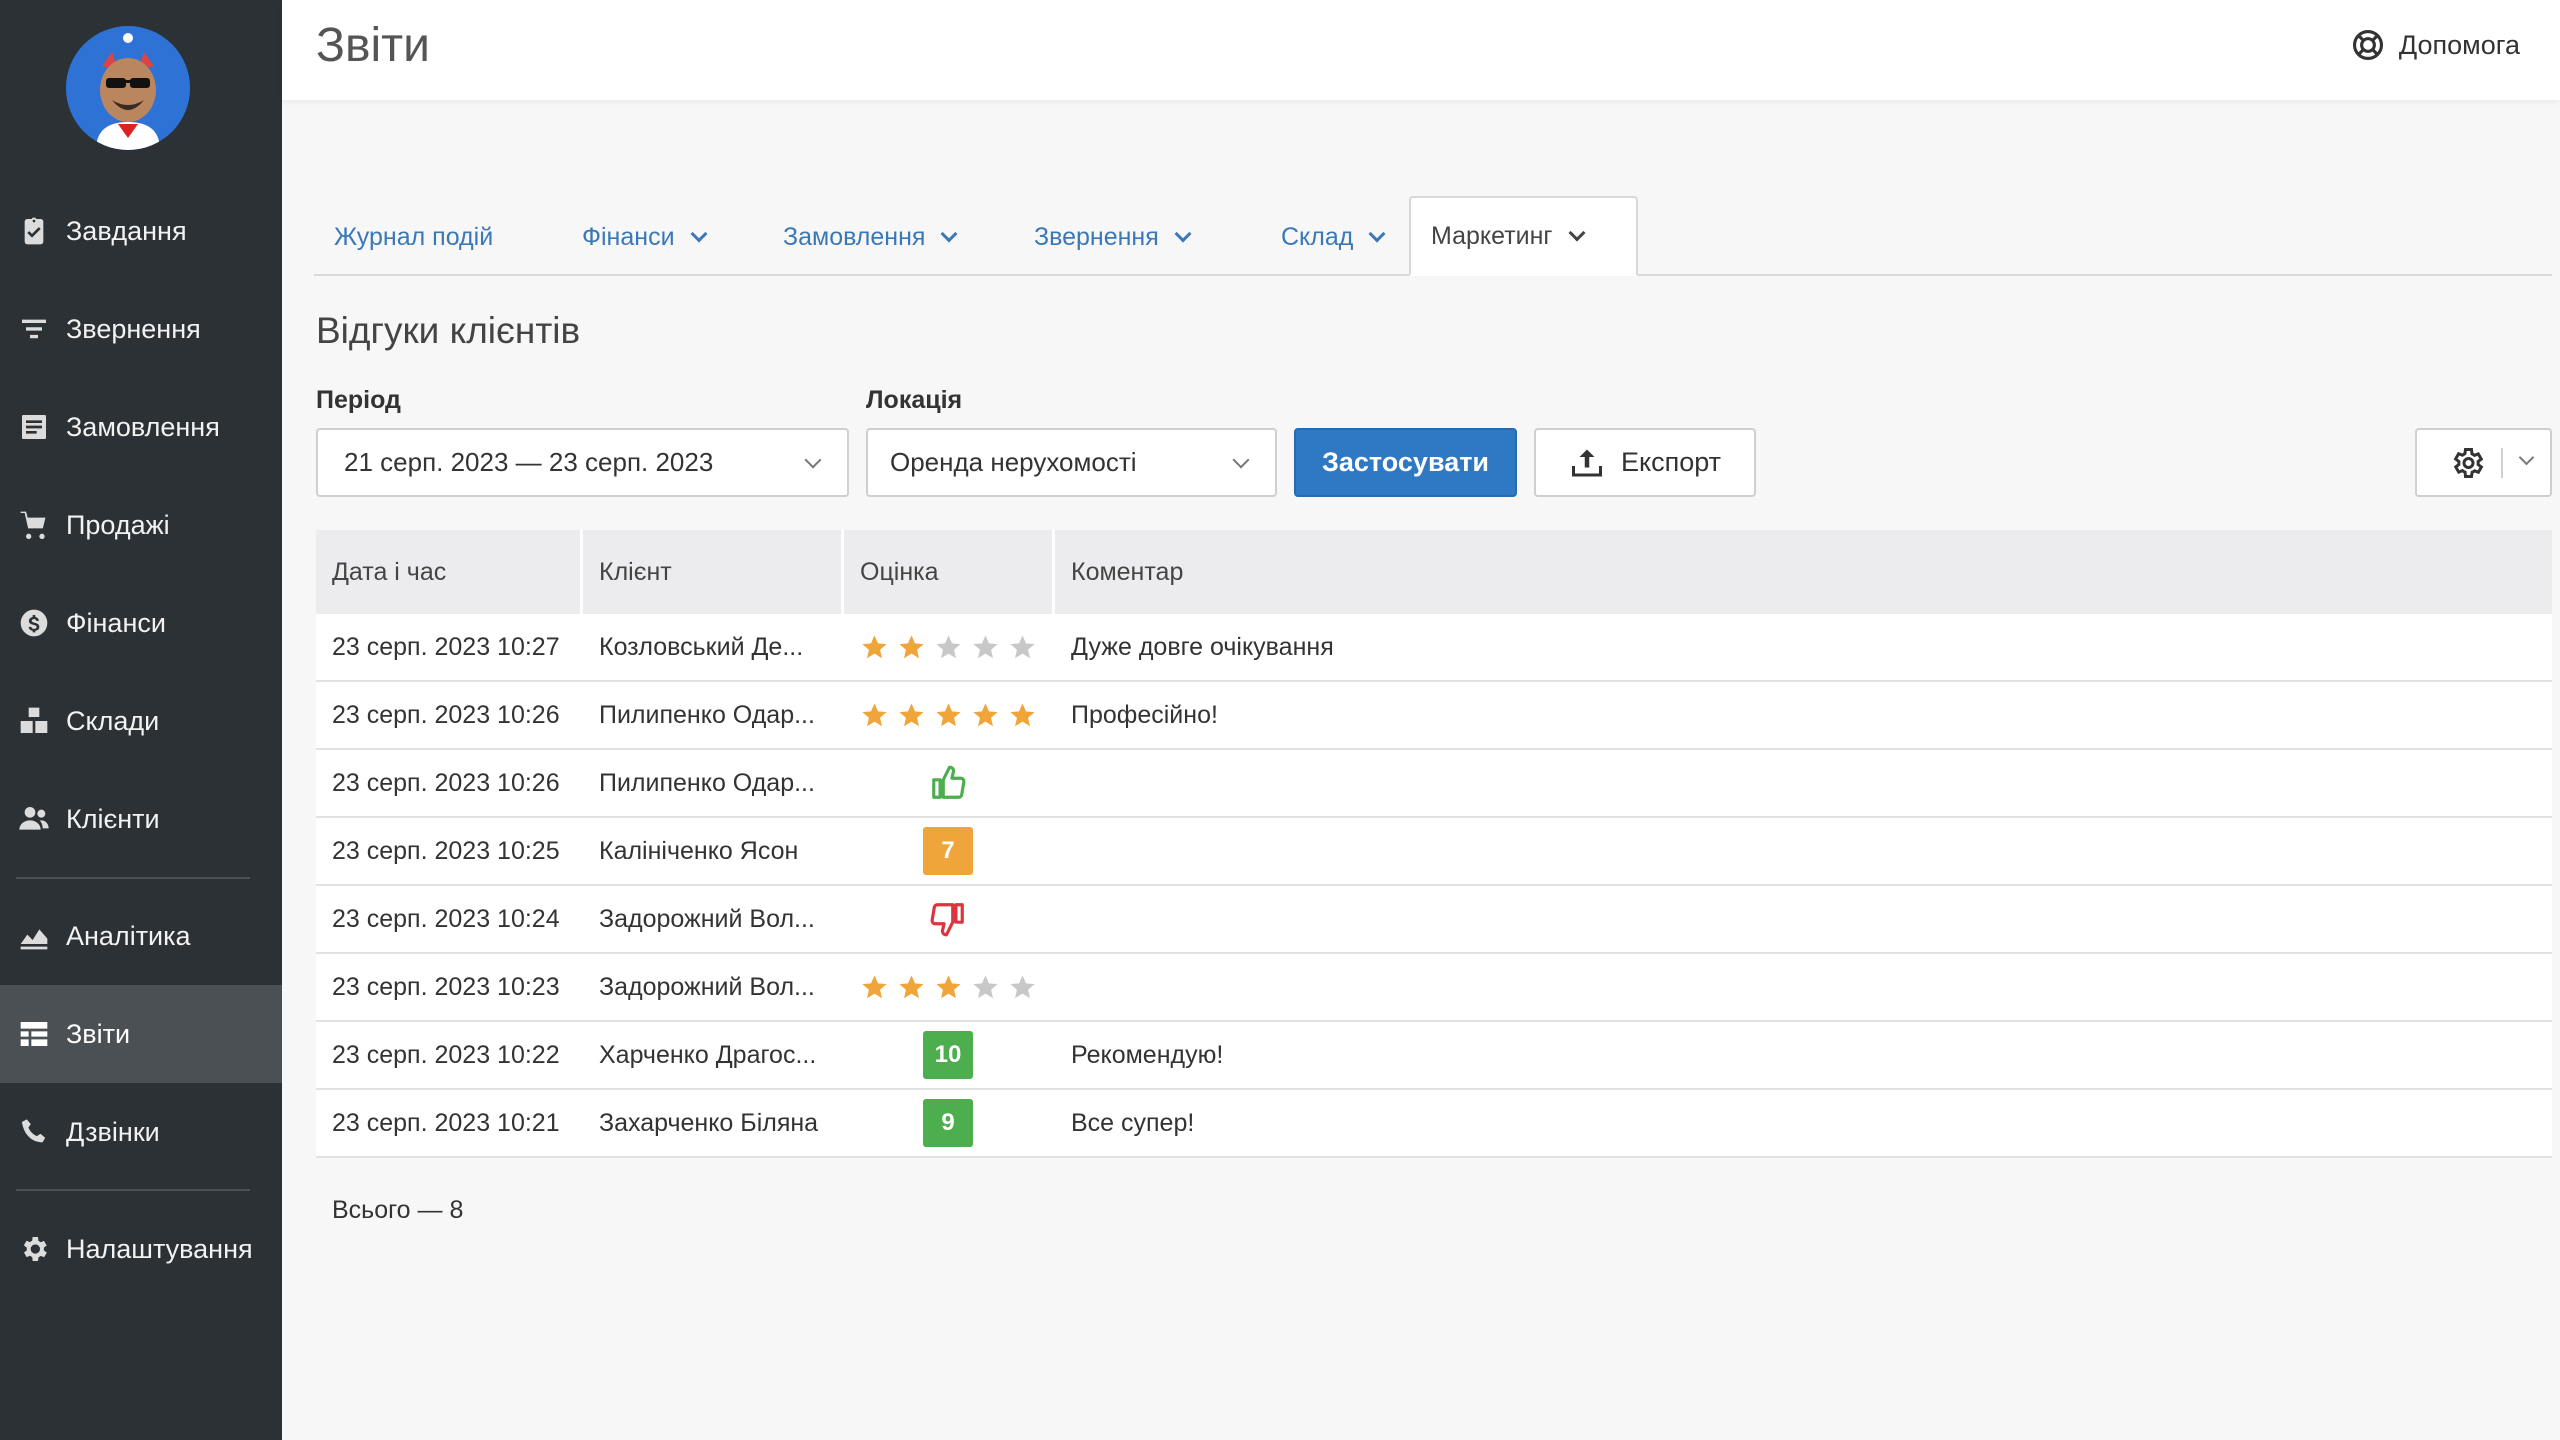 This screenshot has height=1440, width=2560. What do you see at coordinates (141, 1034) in the screenshot?
I see `sidebar-item-reports: Звіти` at bounding box center [141, 1034].